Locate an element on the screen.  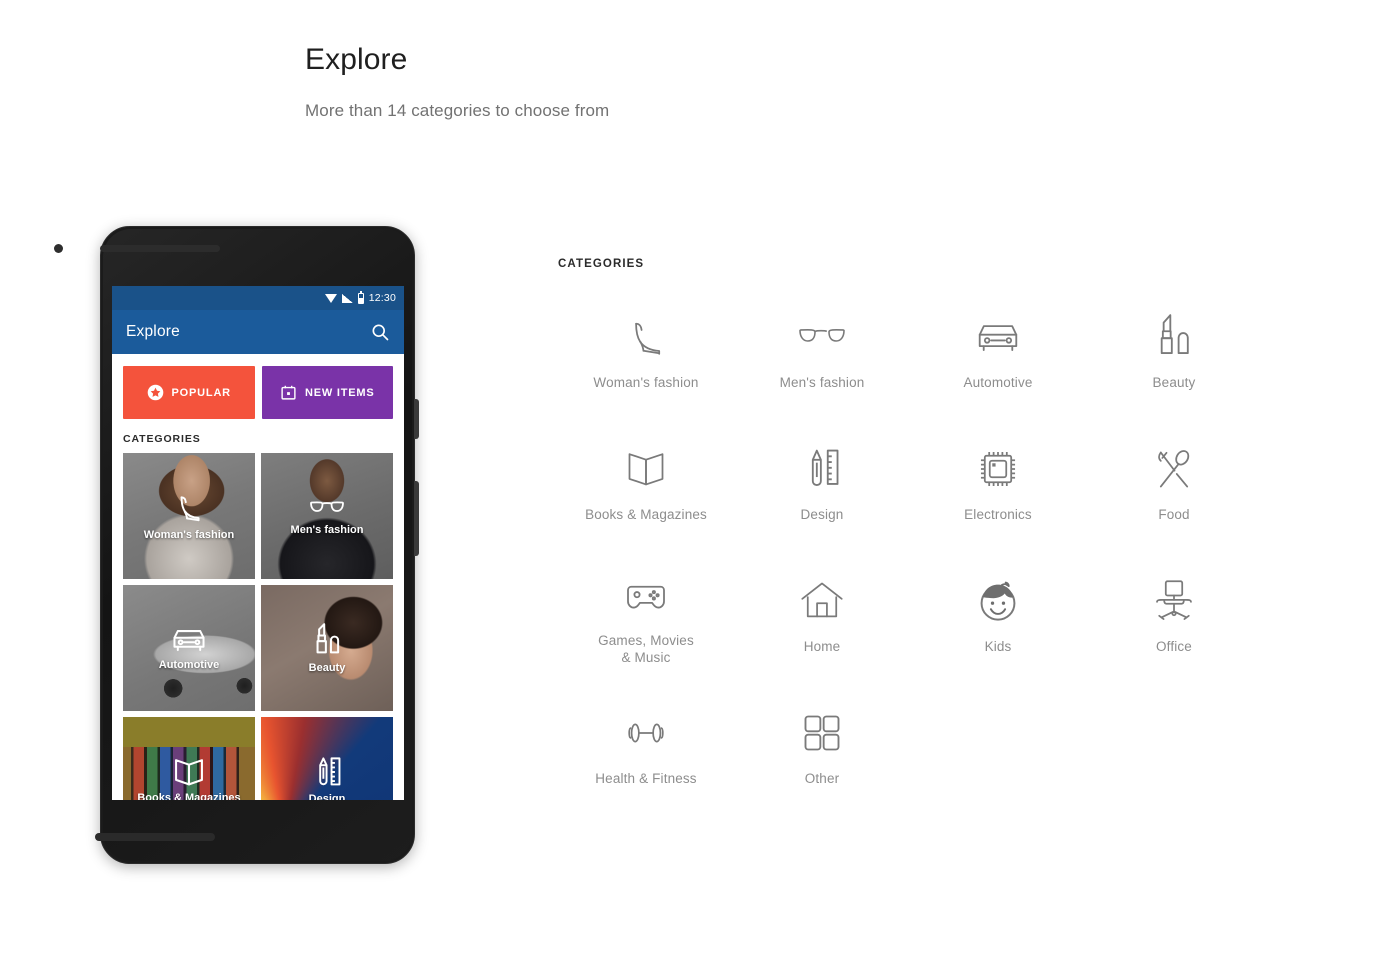
tile-womans-fashion: Woman's fashion is located at coordinates (189, 516).